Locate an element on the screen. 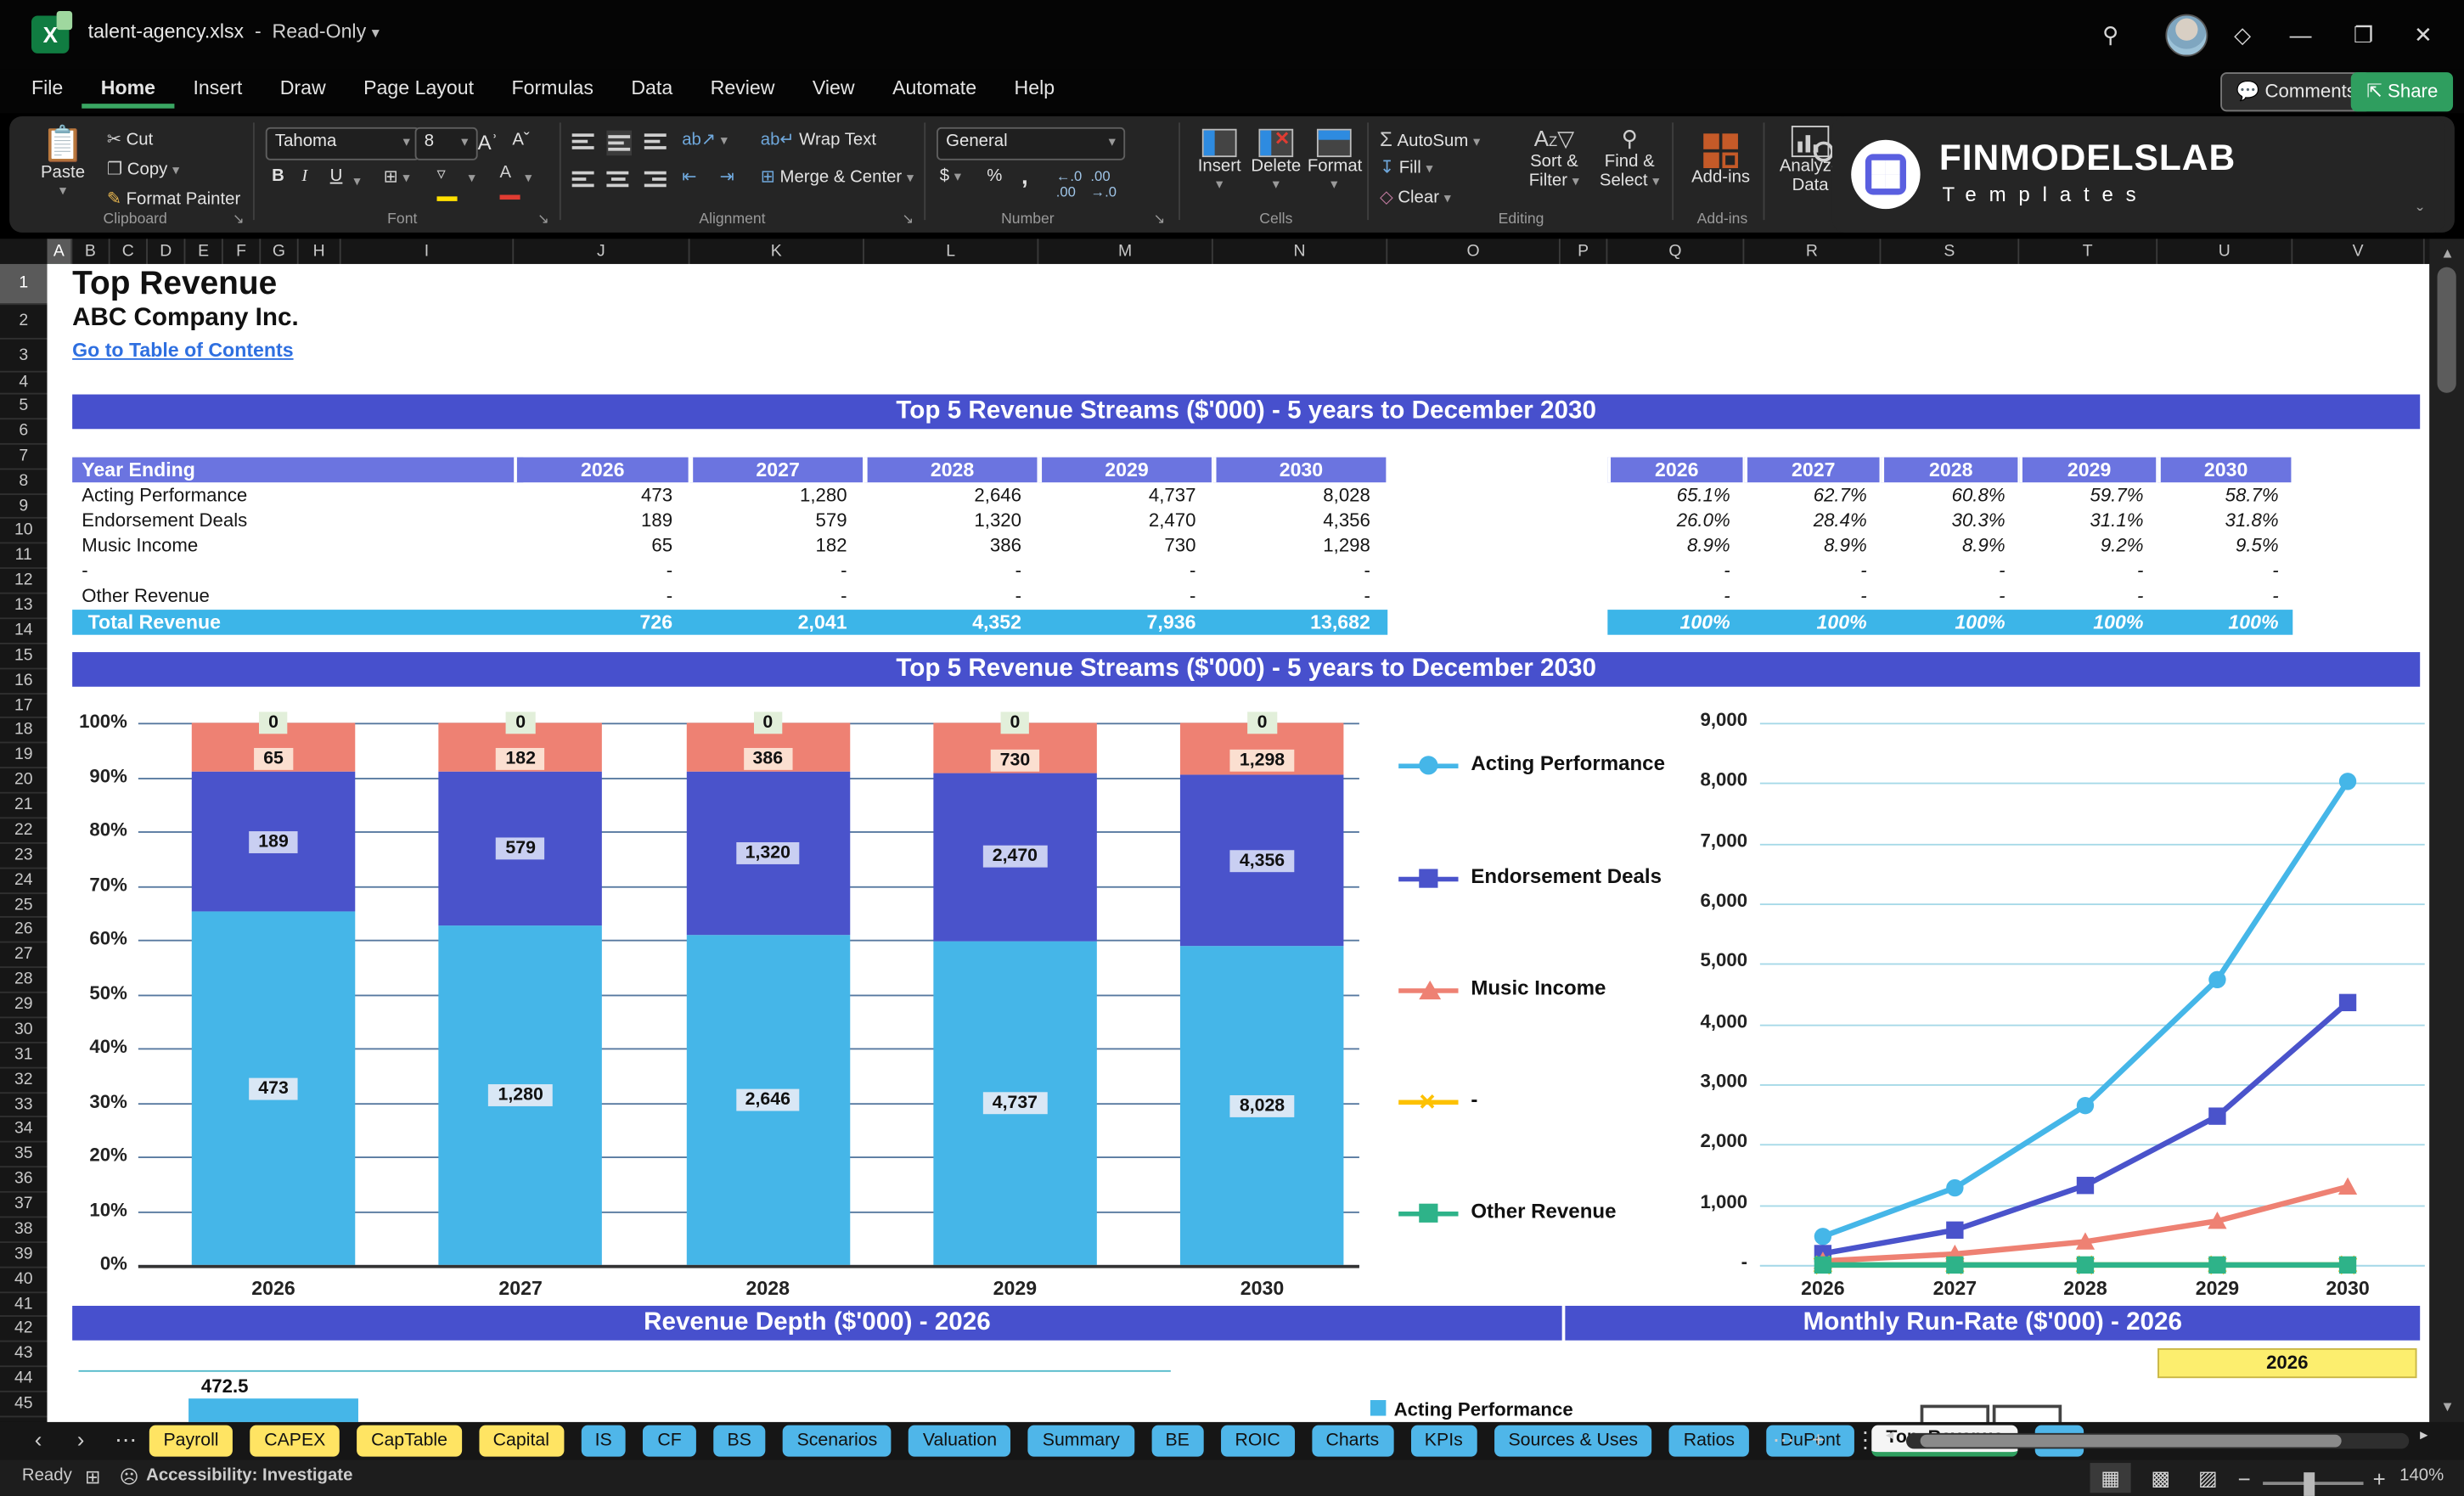  sheet-tab-valuation: Valuation is located at coordinates (960, 1441).